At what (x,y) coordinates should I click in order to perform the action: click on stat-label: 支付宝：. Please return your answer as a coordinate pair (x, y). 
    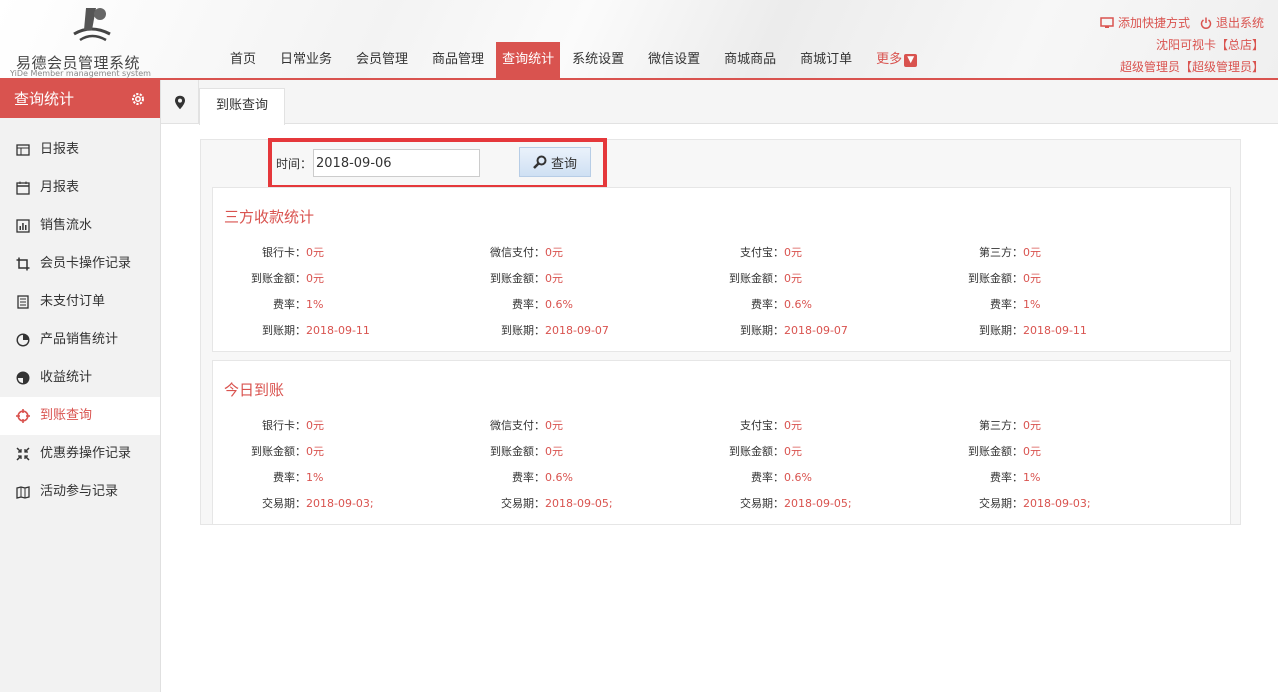
    Looking at the image, I should click on (762, 425).